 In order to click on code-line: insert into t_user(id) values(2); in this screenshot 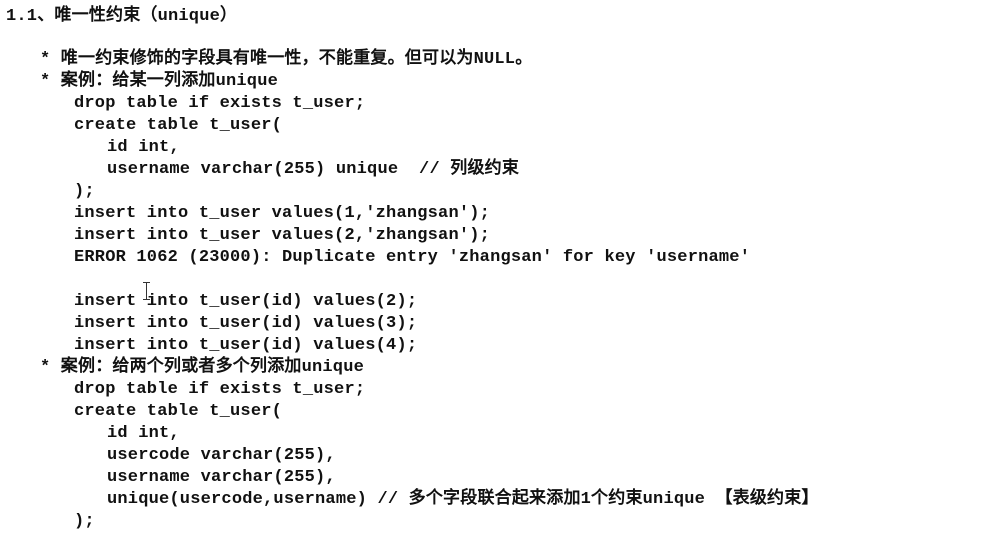, I will do `click(246, 301)`.